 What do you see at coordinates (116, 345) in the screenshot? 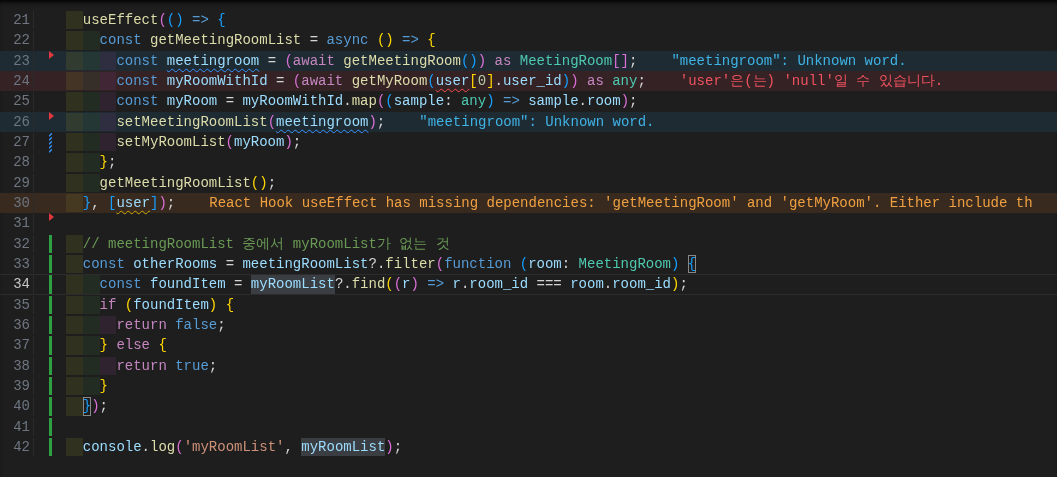
I see `code-line: } else {` at bounding box center [116, 345].